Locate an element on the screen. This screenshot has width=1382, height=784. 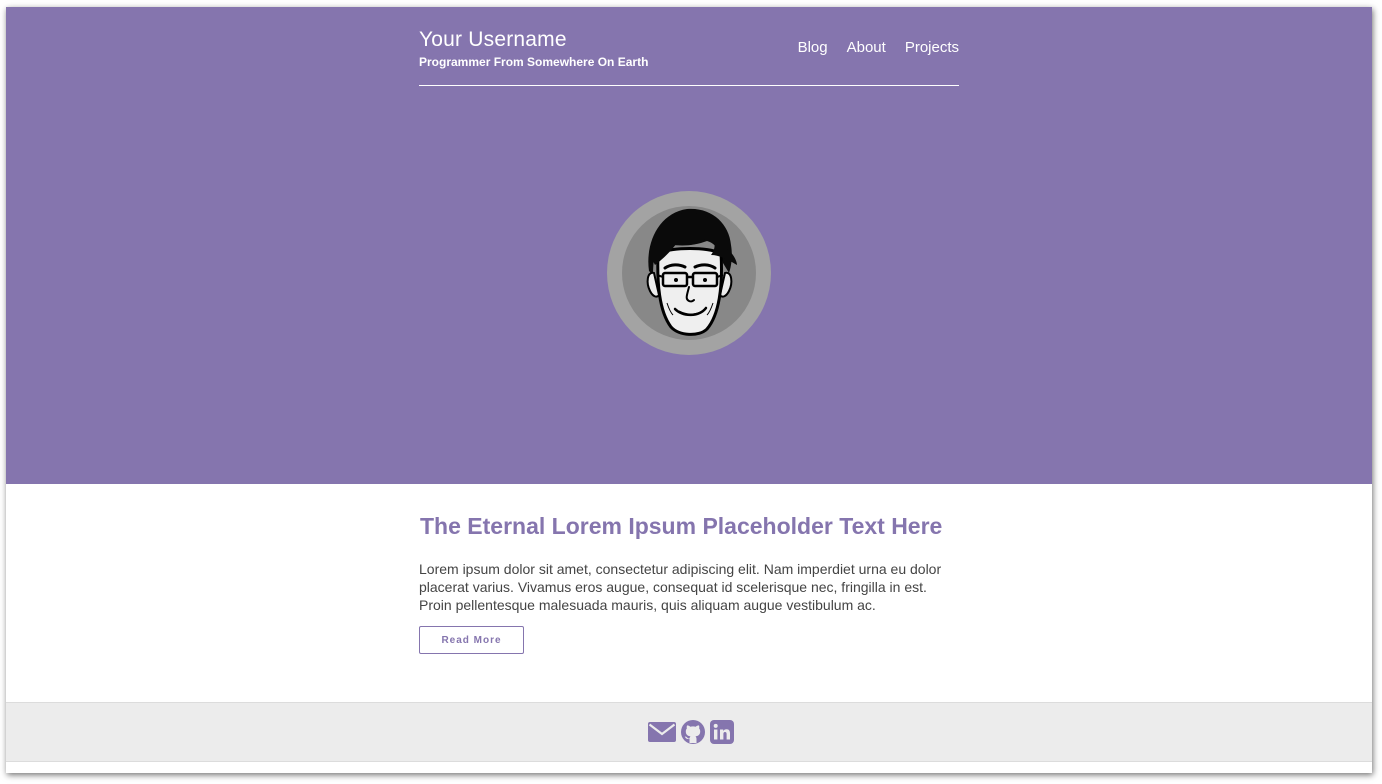
main-nav: Blog About Projects is located at coordinates (878, 48).